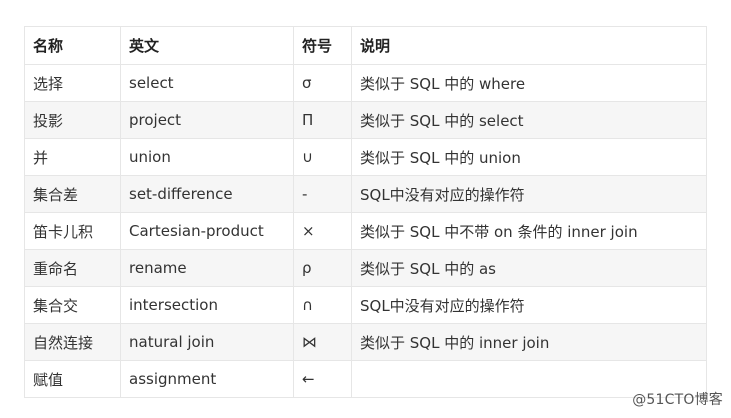 This screenshot has width=731, height=418. I want to click on table-row: 投影 project Π 类似于 SQL 中的 select, so click(365, 120).